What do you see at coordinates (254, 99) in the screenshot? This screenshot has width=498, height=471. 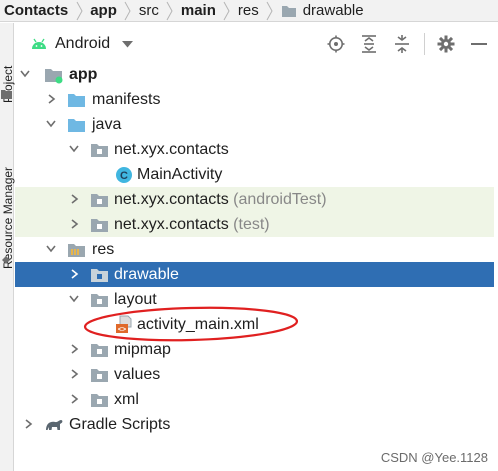 I see `tree-row-manifests: manifests` at bounding box center [254, 99].